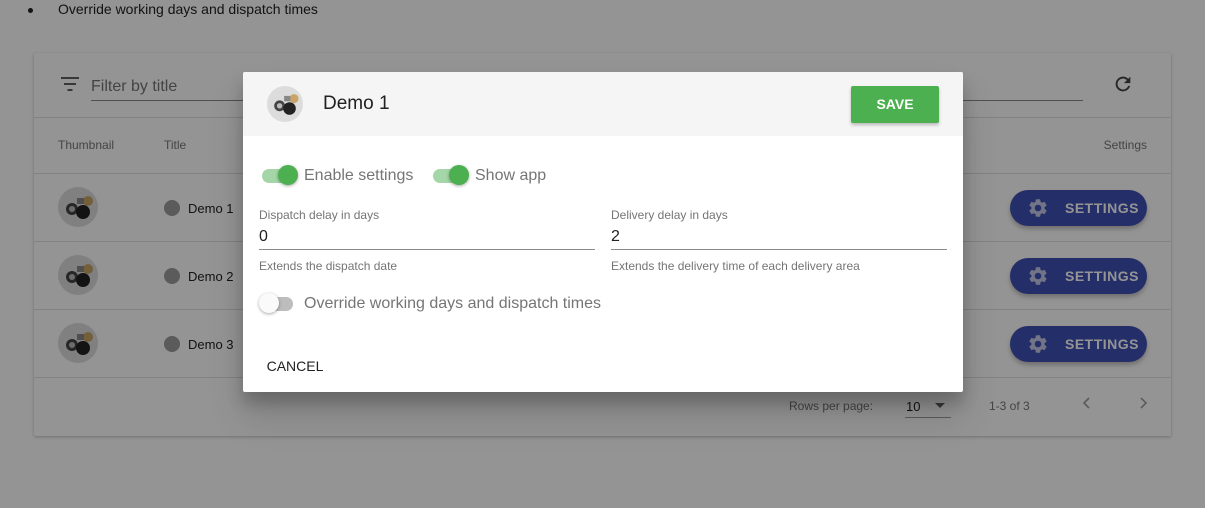 This screenshot has width=1205, height=508. Describe the element at coordinates (427, 237) in the screenshot. I see `dispatch-delay-input` at that location.